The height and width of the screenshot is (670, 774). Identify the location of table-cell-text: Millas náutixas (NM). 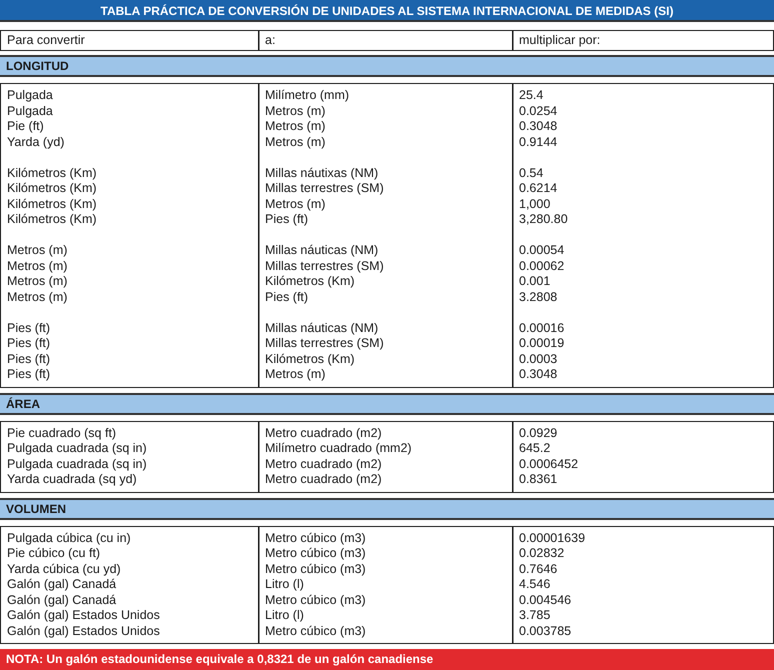
(322, 173).